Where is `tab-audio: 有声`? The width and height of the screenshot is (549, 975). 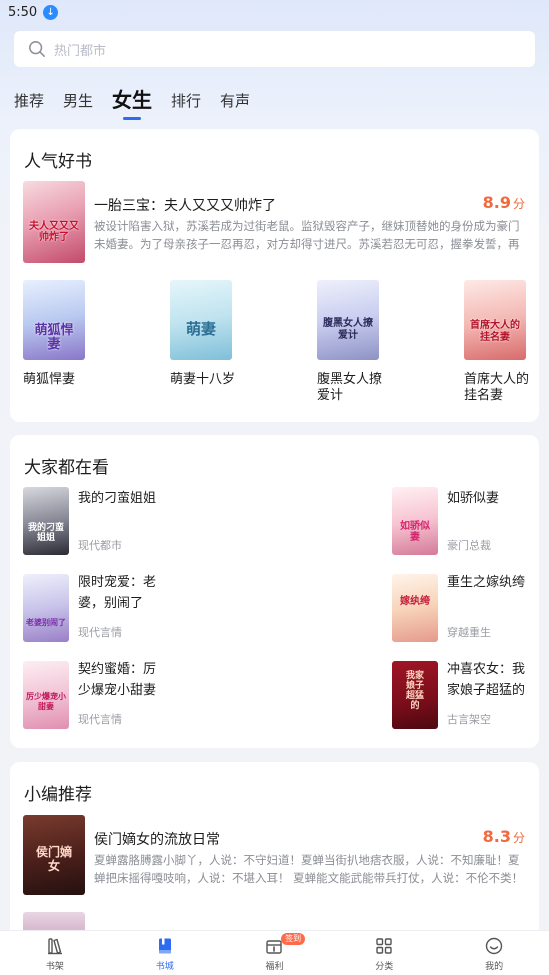
tab-audio: 有声 is located at coordinates (235, 101).